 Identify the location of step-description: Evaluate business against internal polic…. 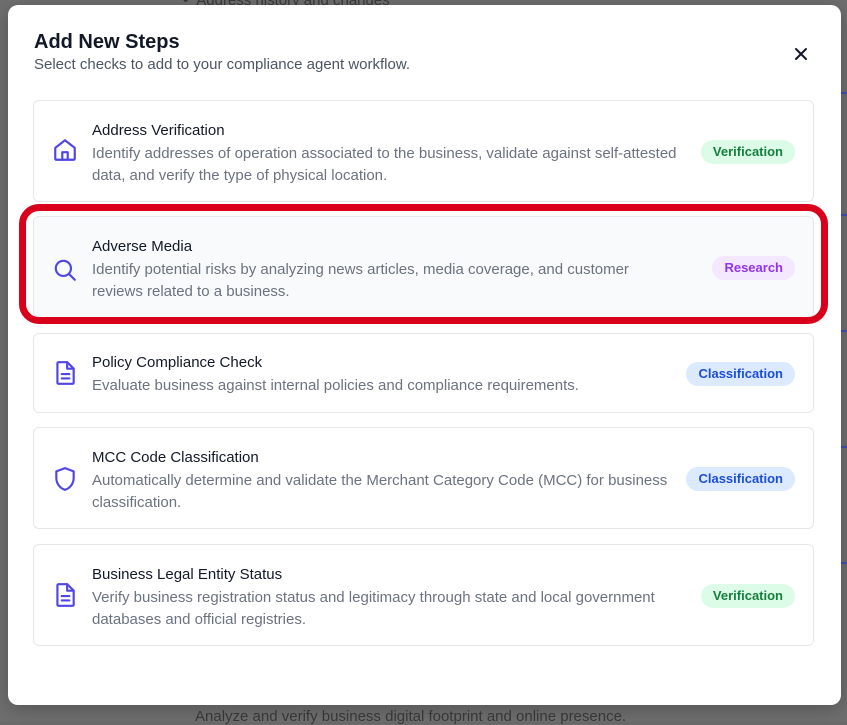
(335, 385).